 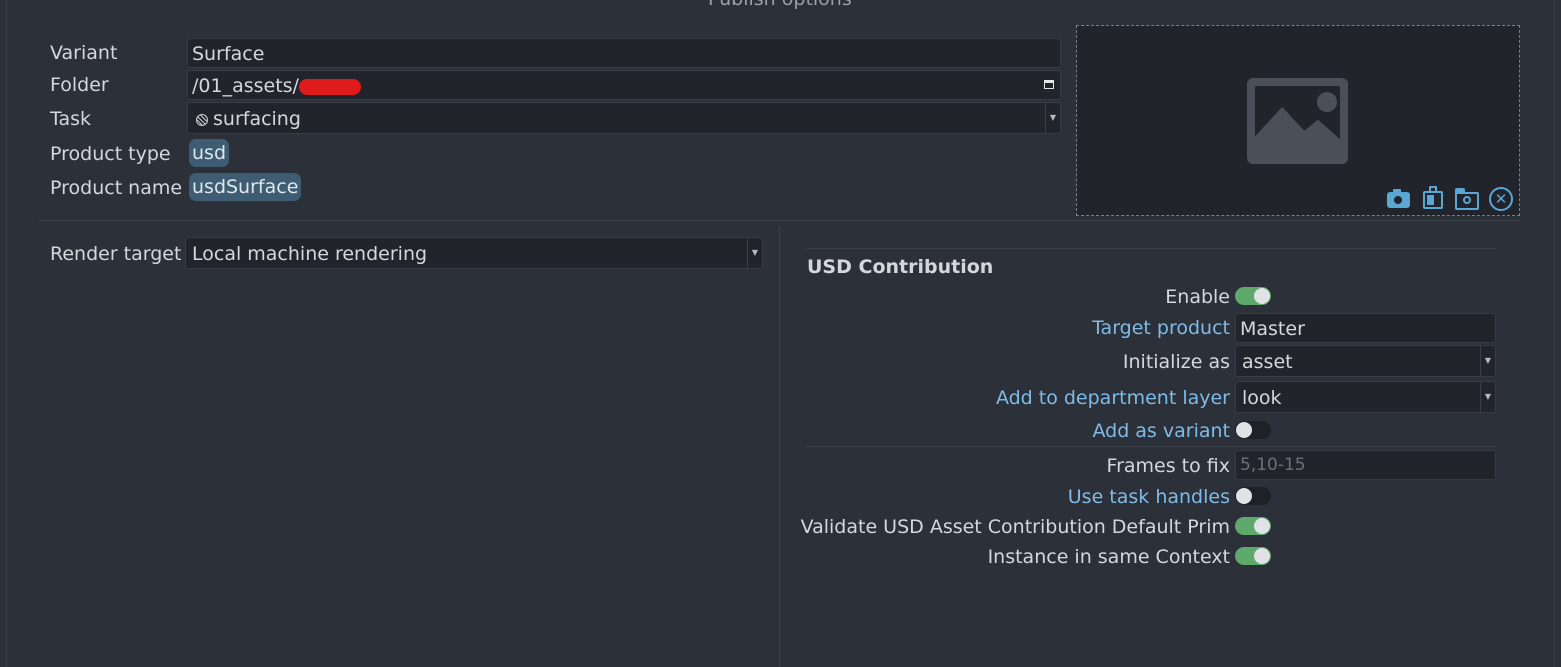 What do you see at coordinates (1365, 328) in the screenshot?
I see `target-product-input: Master` at bounding box center [1365, 328].